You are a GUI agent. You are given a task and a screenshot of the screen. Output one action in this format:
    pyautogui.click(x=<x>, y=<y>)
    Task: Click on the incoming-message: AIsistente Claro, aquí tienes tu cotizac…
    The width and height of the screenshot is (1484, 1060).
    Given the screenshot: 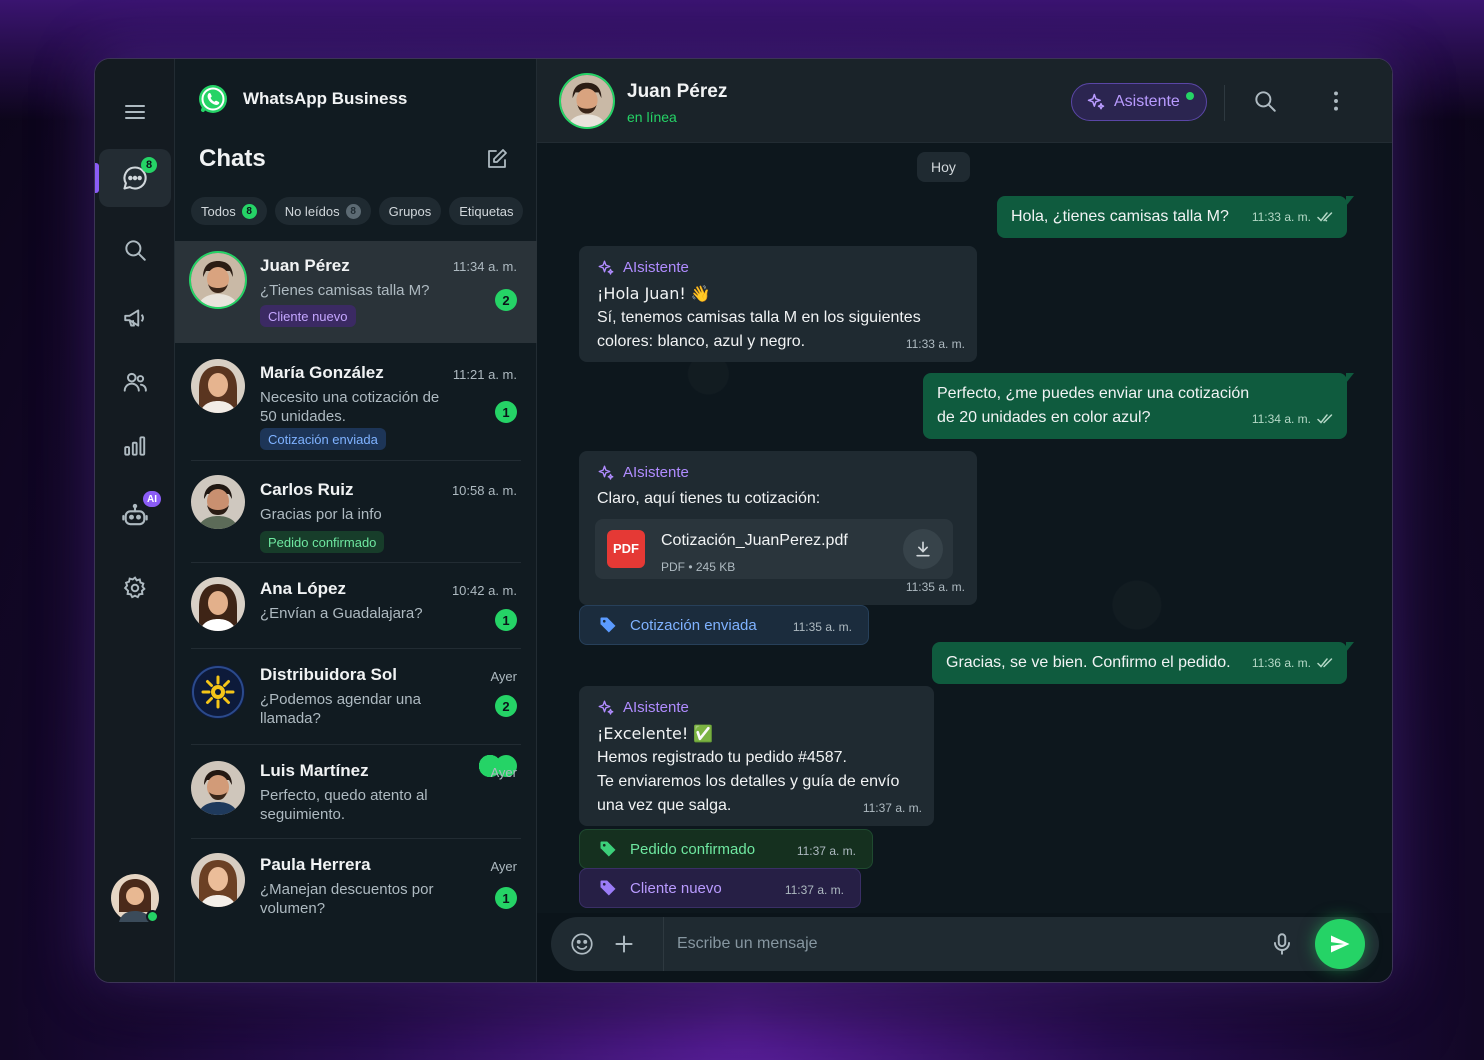 What is the action you would take?
    pyautogui.click(x=778, y=528)
    